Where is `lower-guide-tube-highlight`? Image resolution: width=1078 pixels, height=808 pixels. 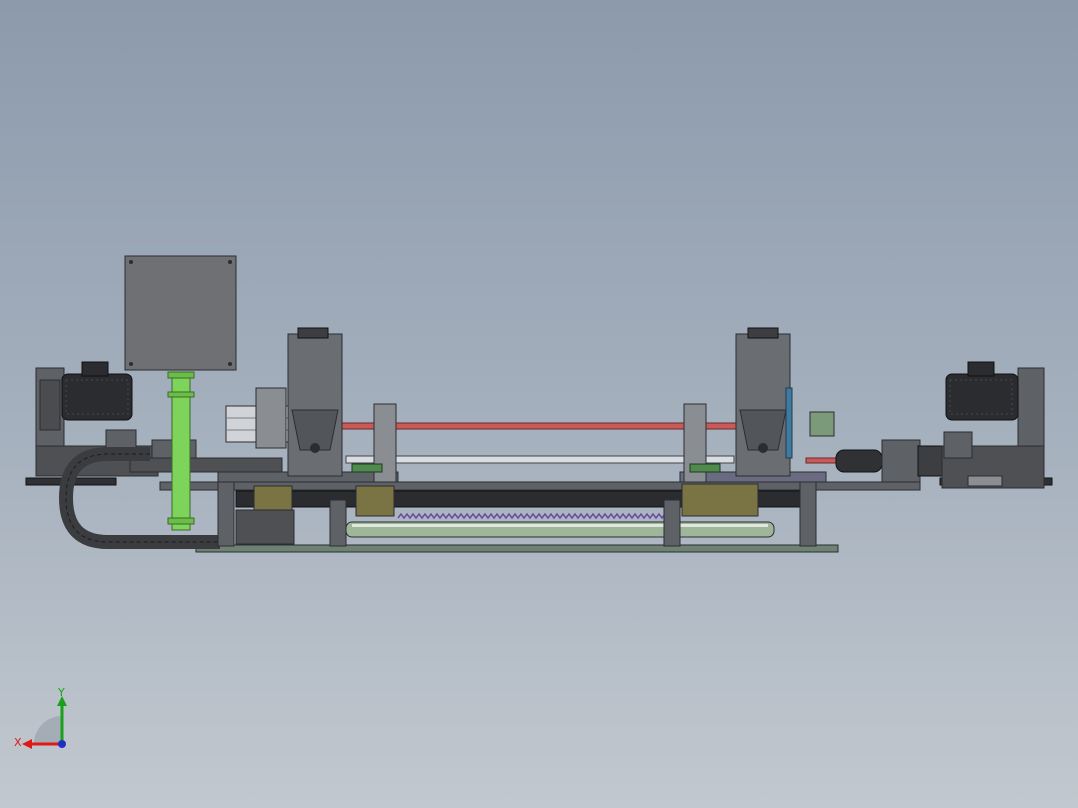
lower-guide-tube-highlight is located at coordinates (560, 525).